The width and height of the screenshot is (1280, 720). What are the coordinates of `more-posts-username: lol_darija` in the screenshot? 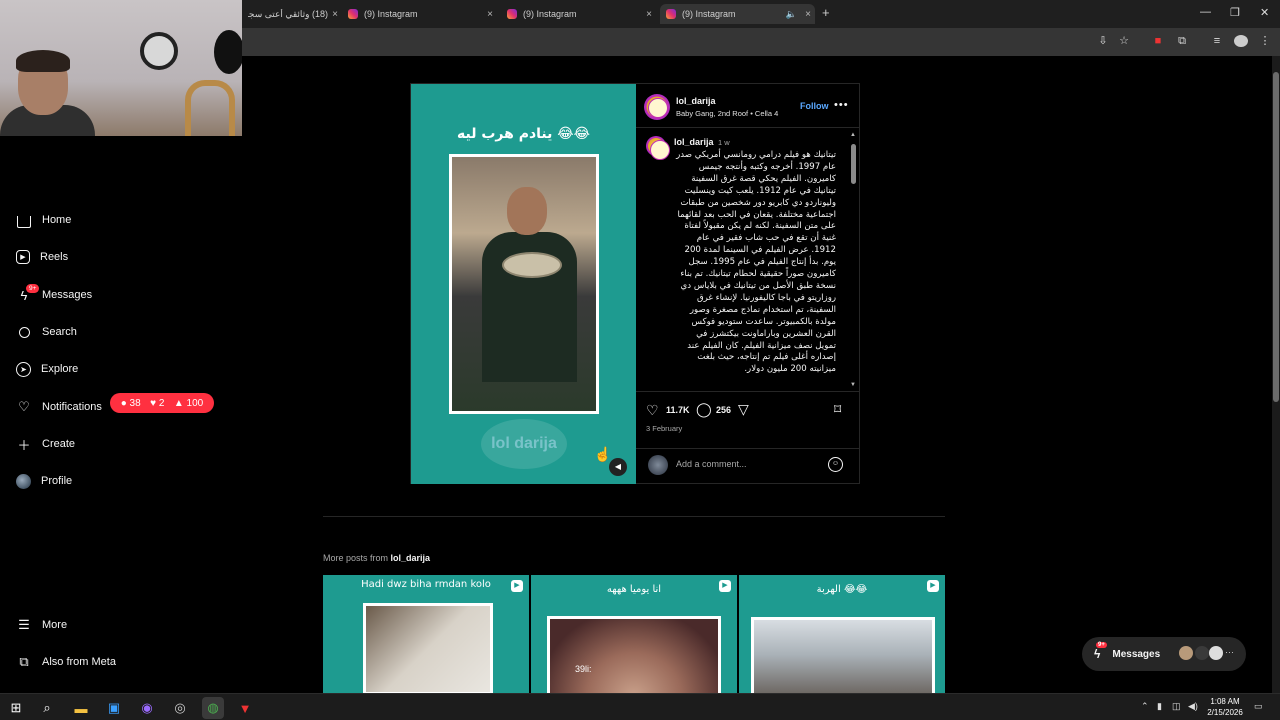 It's located at (411, 558).